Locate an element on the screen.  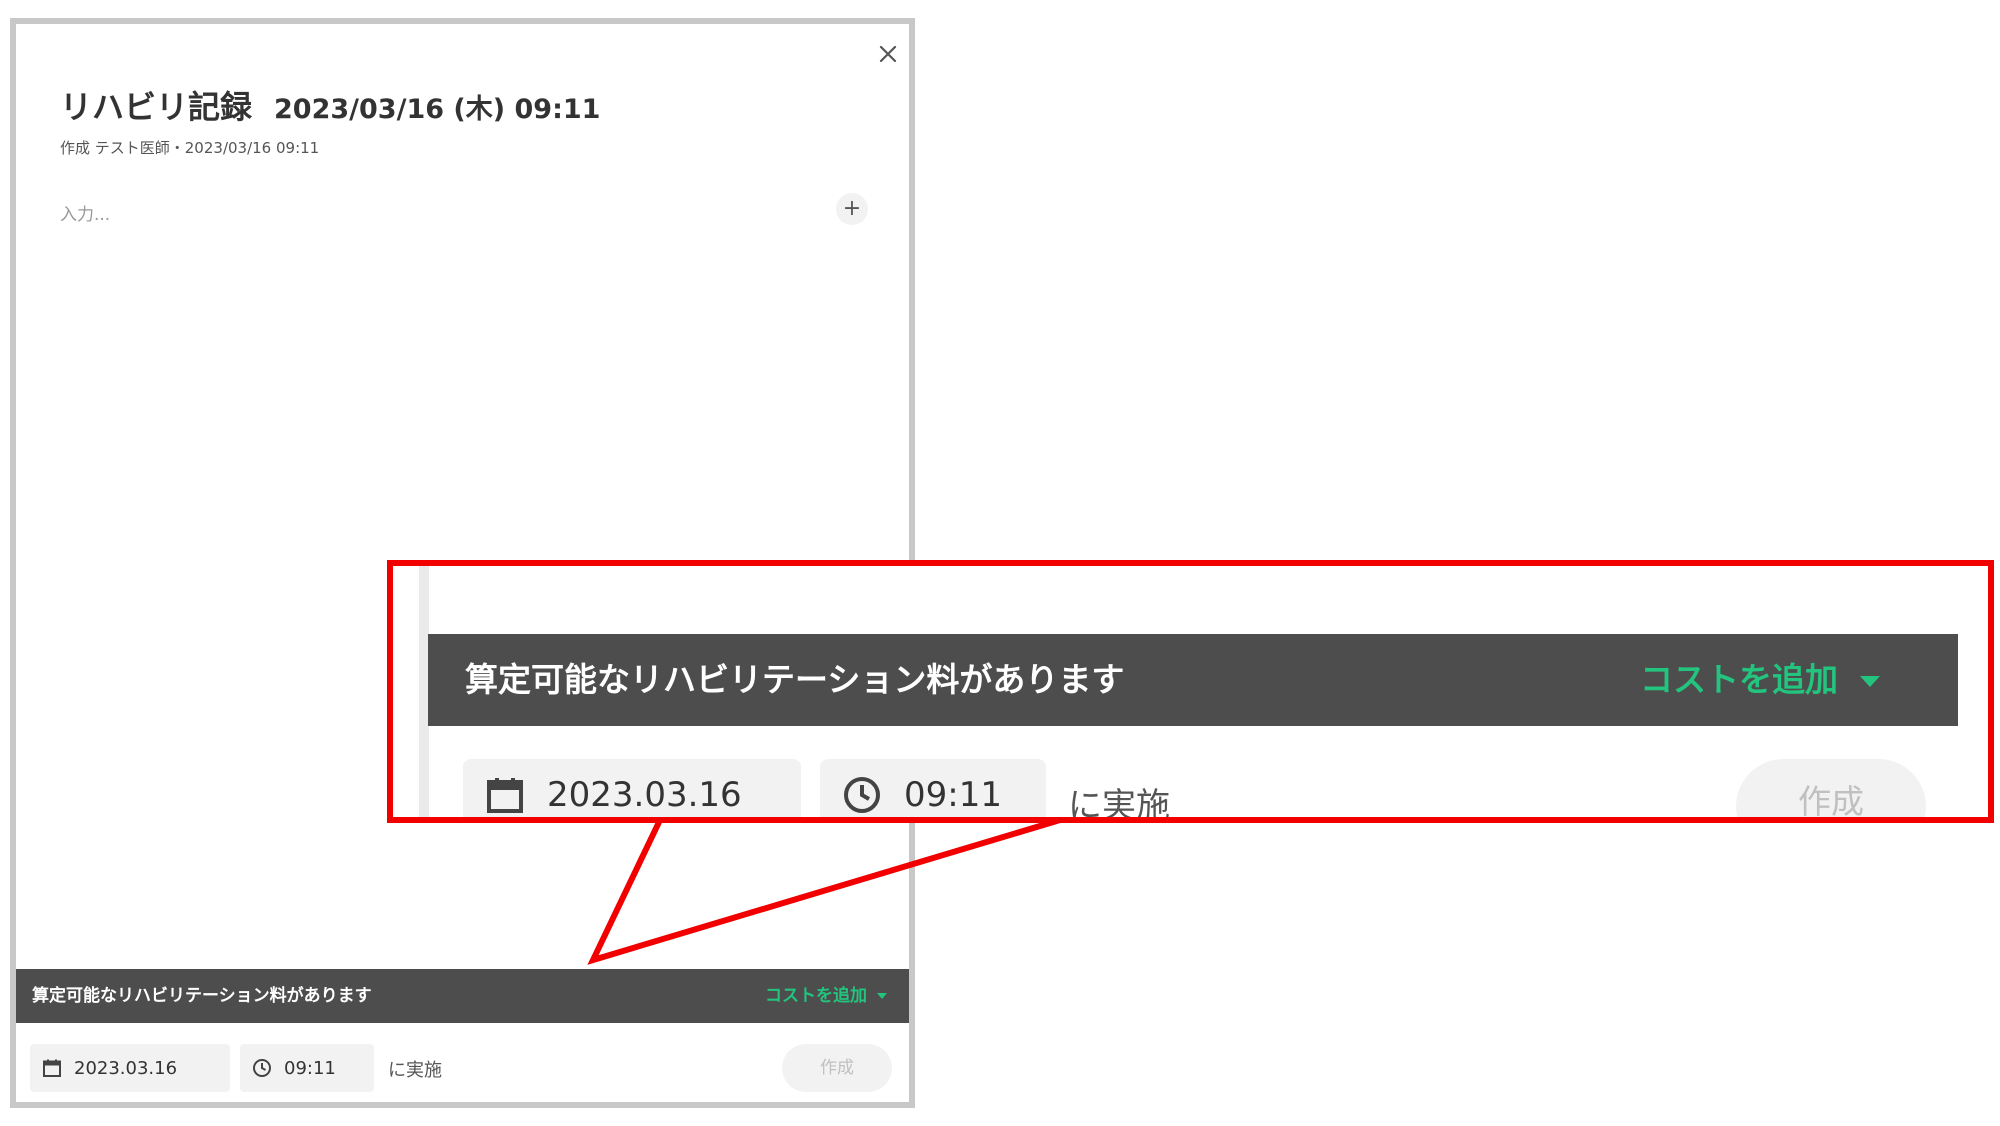
zoom-date-value: 2023.03.16 is located at coordinates (644, 795).